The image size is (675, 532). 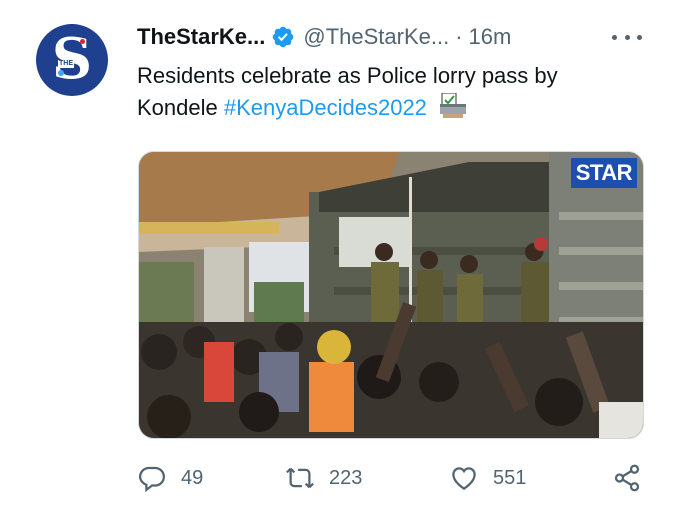 What do you see at coordinates (300, 478) in the screenshot?
I see `retweet-icon` at bounding box center [300, 478].